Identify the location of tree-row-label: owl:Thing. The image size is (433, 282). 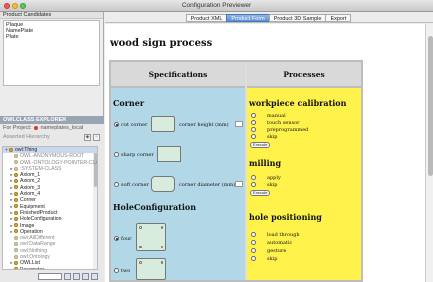
(26, 150).